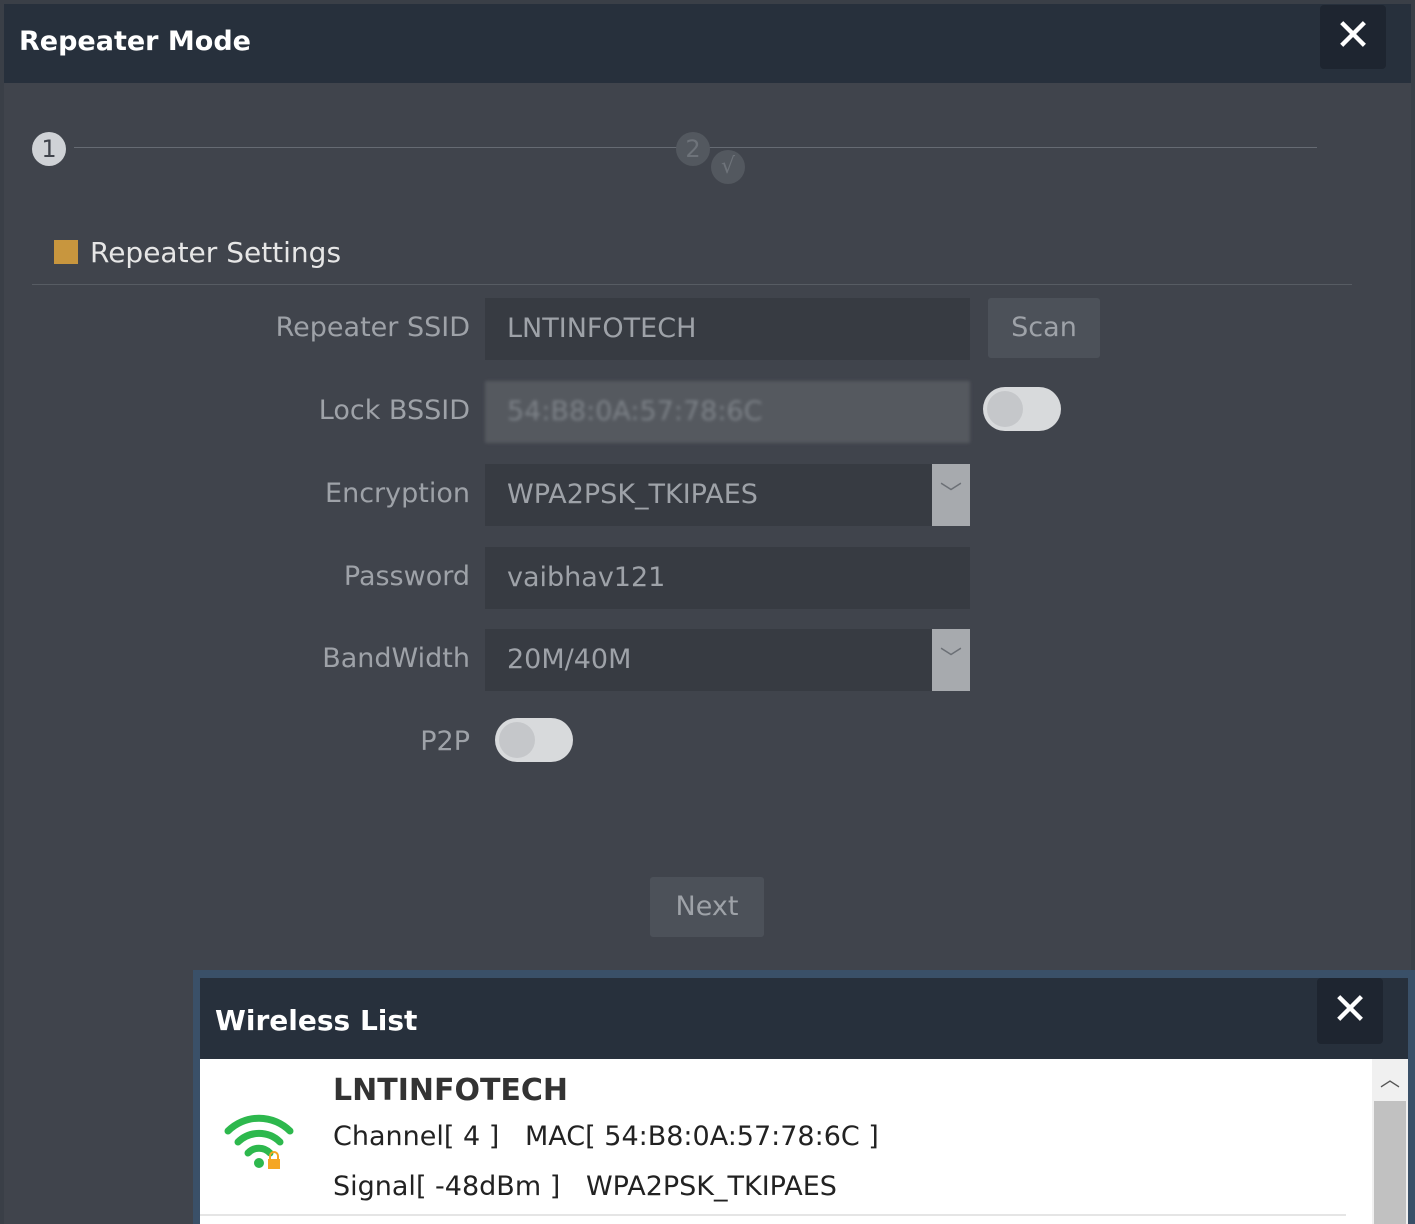 The width and height of the screenshot is (1415, 1224). What do you see at coordinates (569, 659) in the screenshot?
I see `bandwidth-value: 20M/40M` at bounding box center [569, 659].